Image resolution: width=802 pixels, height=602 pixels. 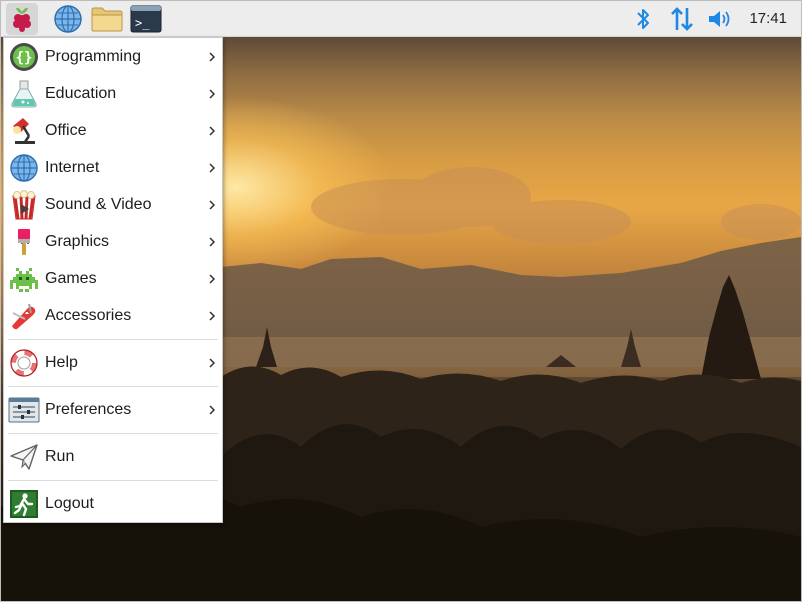 I want to click on raspberry-menu-button, so click(x=22, y=19).